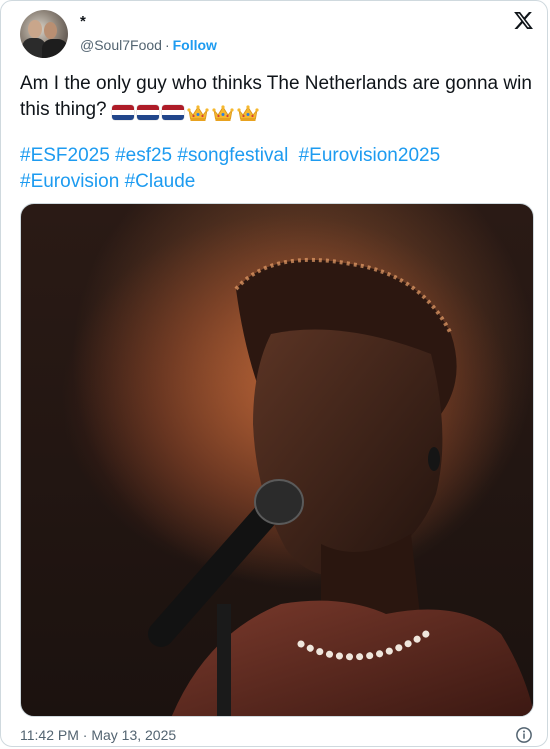  What do you see at coordinates (370, 155) in the screenshot?
I see `hashtag-link: #Eurovision2025` at bounding box center [370, 155].